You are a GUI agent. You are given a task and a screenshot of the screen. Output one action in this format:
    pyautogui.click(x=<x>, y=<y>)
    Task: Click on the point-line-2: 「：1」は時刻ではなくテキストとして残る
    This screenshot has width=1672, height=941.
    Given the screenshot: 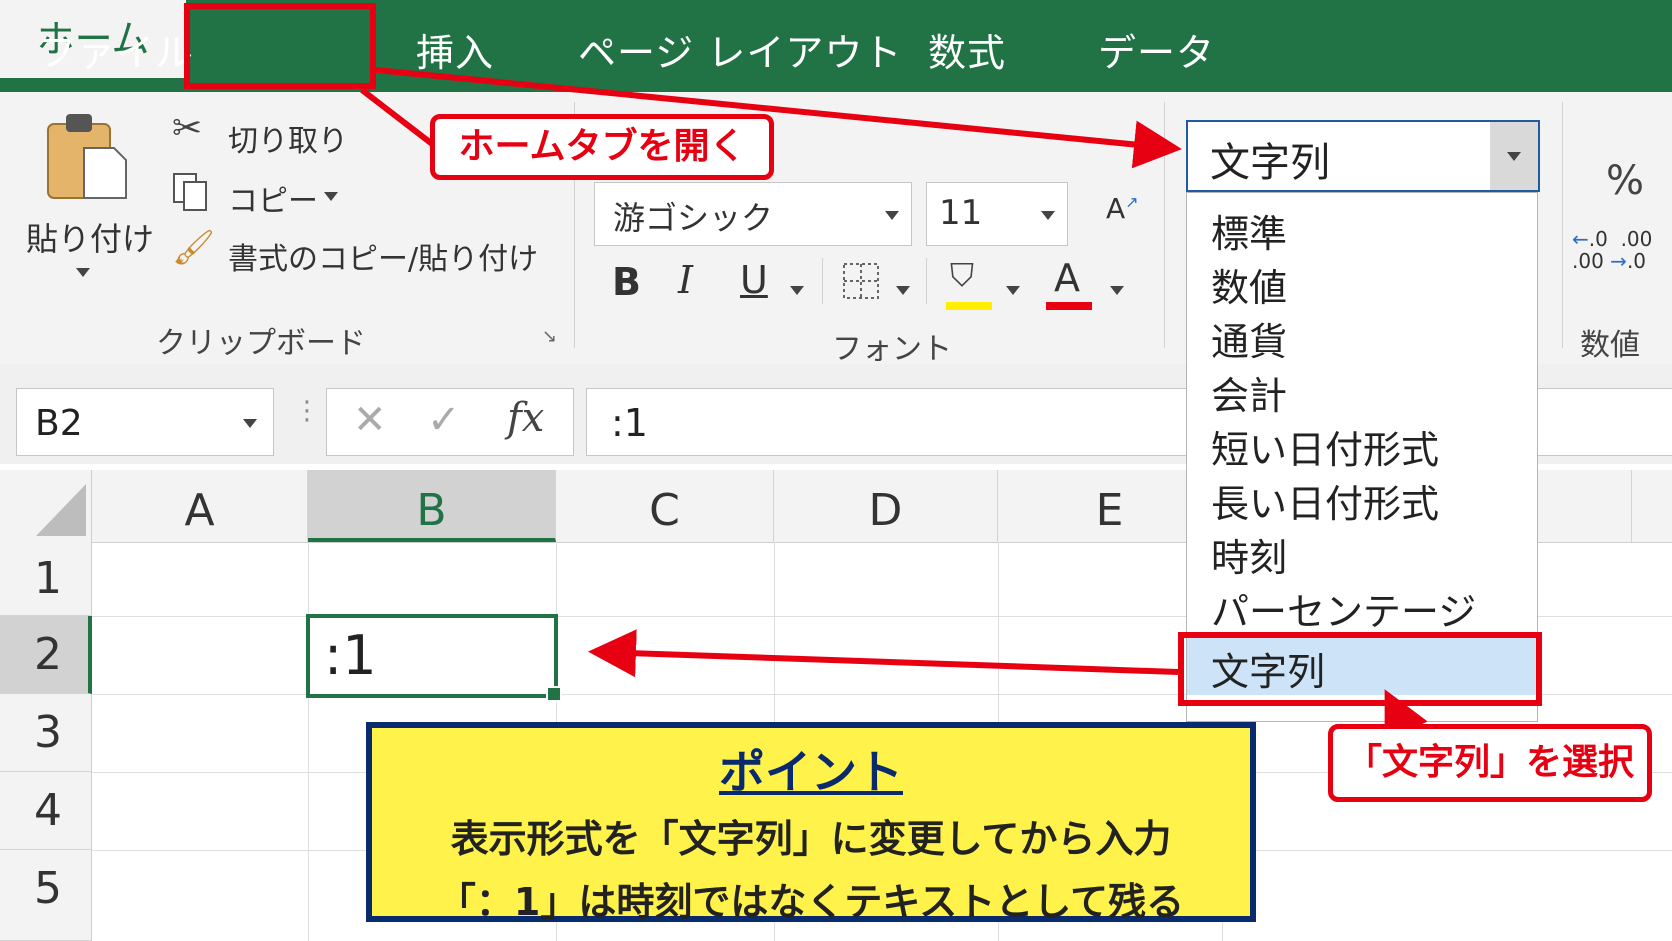 What is the action you would take?
    pyautogui.click(x=811, y=902)
    